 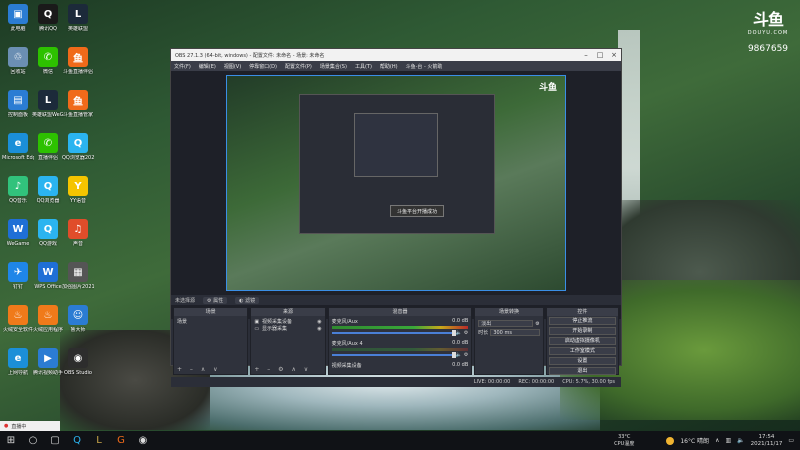 What do you see at coordinates (582, 331) in the screenshot?
I see `start-recording-button: 开始录制` at bounding box center [582, 331].